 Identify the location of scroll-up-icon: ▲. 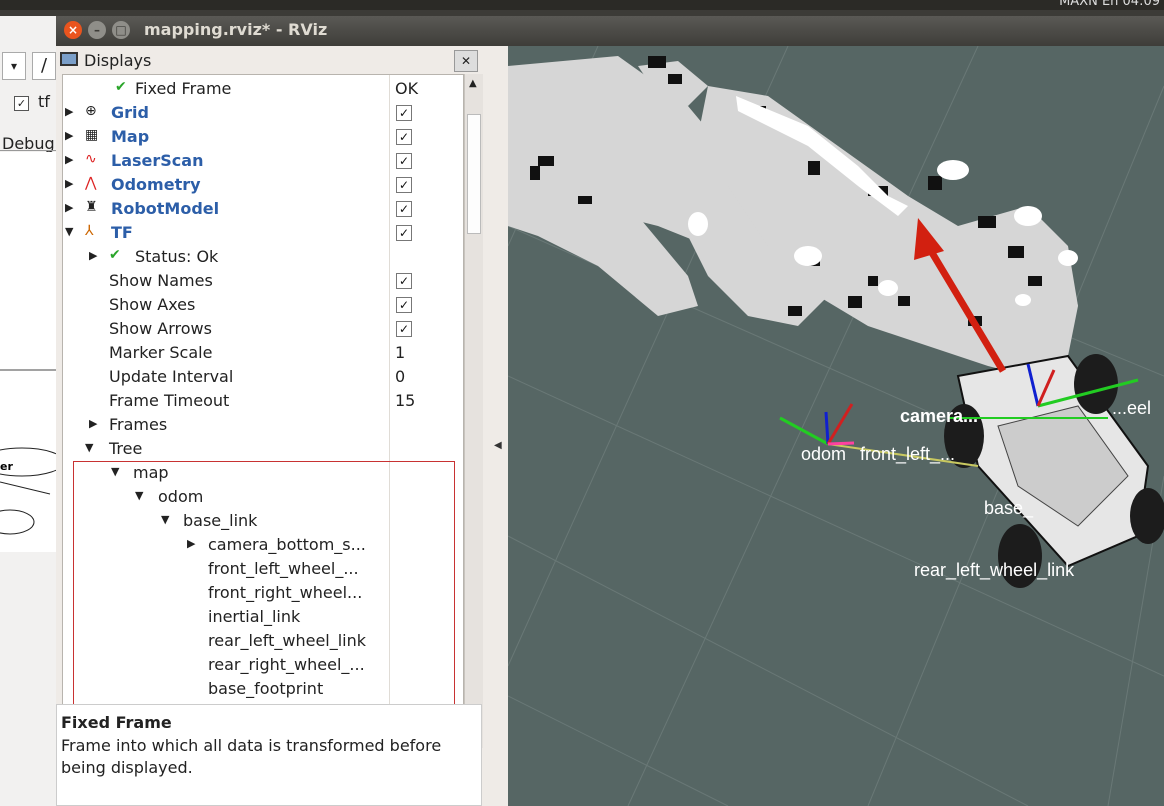
(473, 83).